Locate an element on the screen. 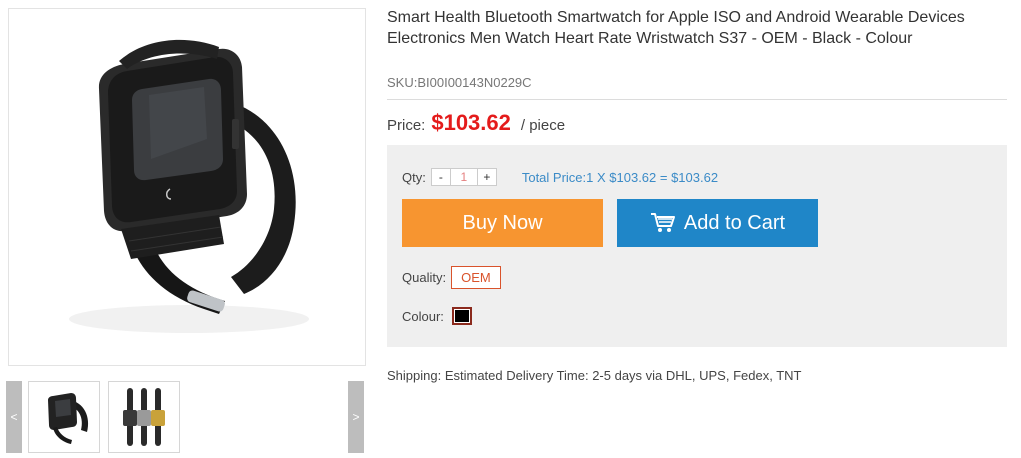 Image resolution: width=1021 pixels, height=458 pixels. colour-row: Colour: is located at coordinates (437, 316).